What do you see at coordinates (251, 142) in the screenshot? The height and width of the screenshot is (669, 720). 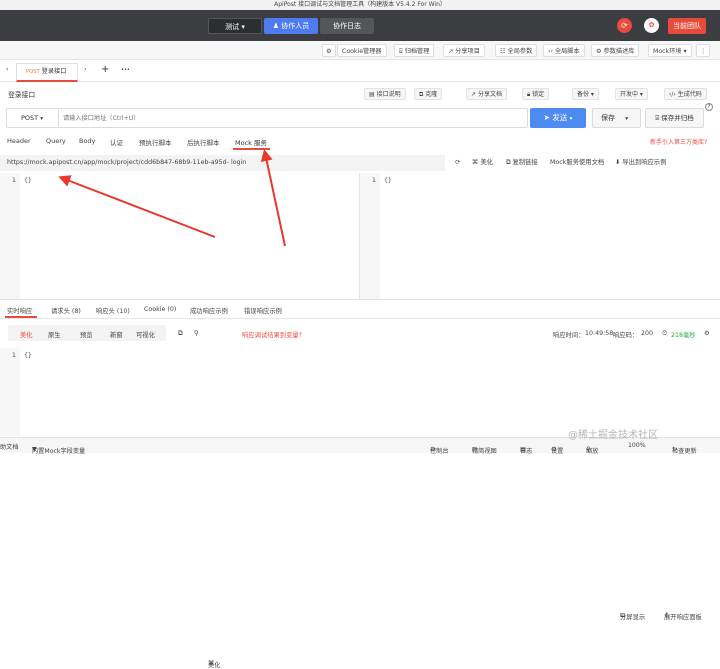 I see `subtab-mock: Mock 服务` at bounding box center [251, 142].